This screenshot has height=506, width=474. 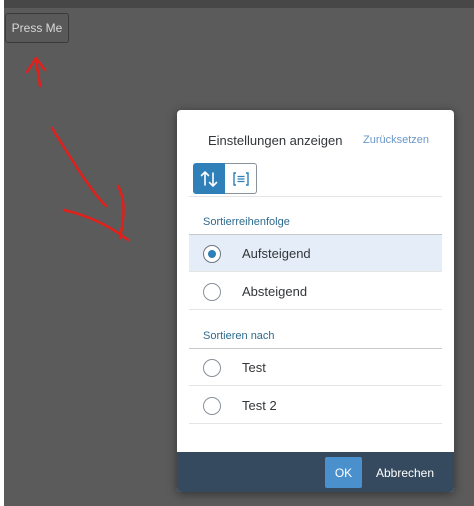 I want to click on dialog-header: Einstellungen anzeigen Zurücksetzen, so click(x=315, y=139).